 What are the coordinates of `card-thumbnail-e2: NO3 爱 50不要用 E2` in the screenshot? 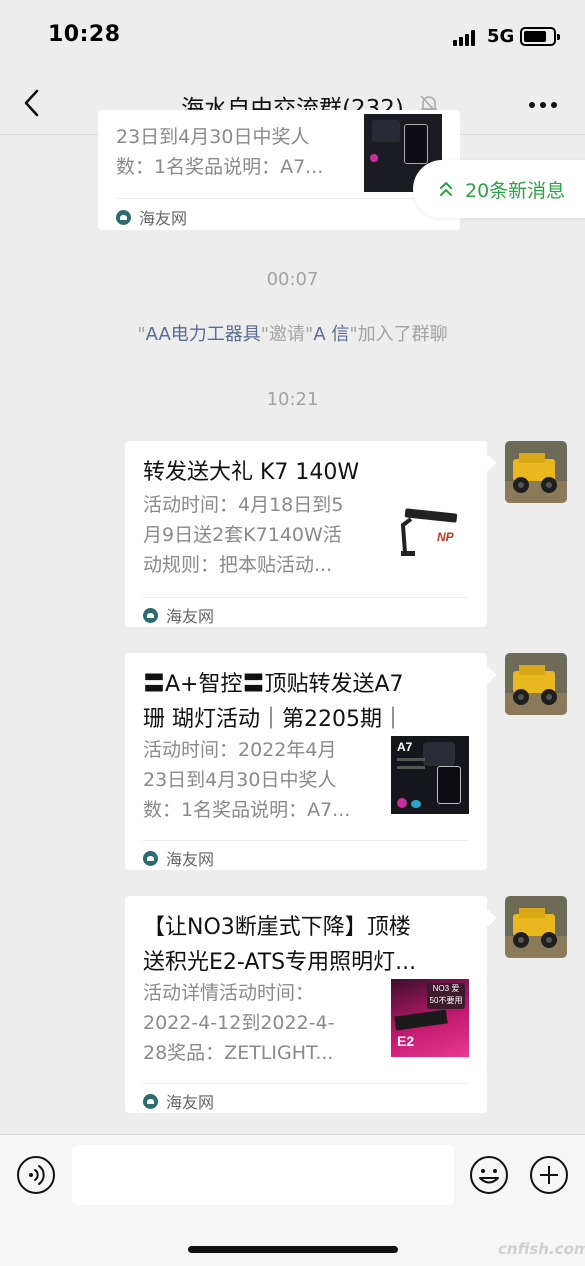 It's located at (430, 1018).